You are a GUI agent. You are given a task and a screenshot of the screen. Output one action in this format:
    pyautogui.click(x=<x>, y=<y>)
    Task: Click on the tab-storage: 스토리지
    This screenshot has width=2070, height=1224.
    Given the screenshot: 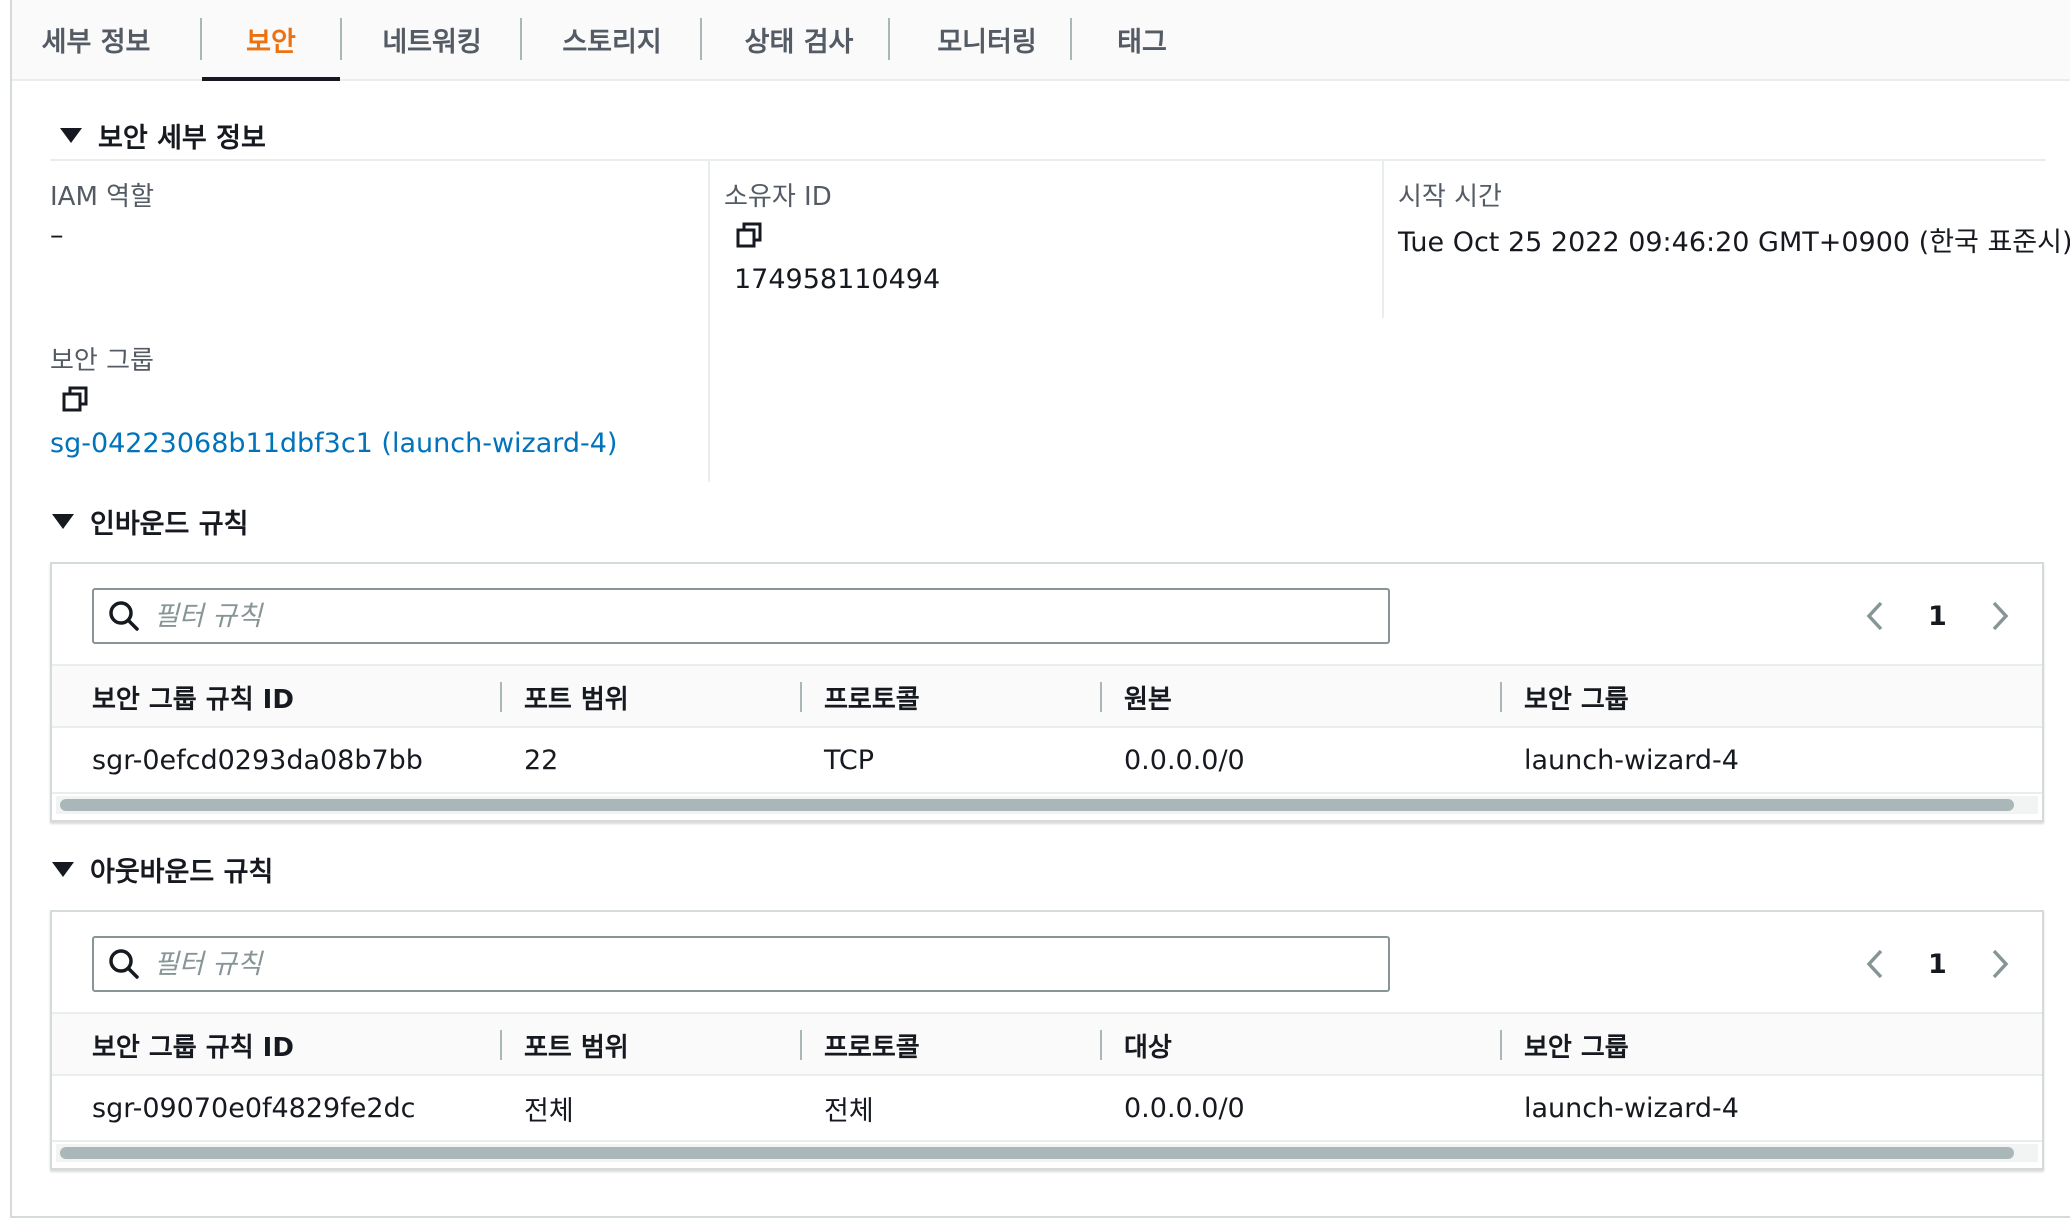 What is the action you would take?
    pyautogui.click(x=612, y=39)
    